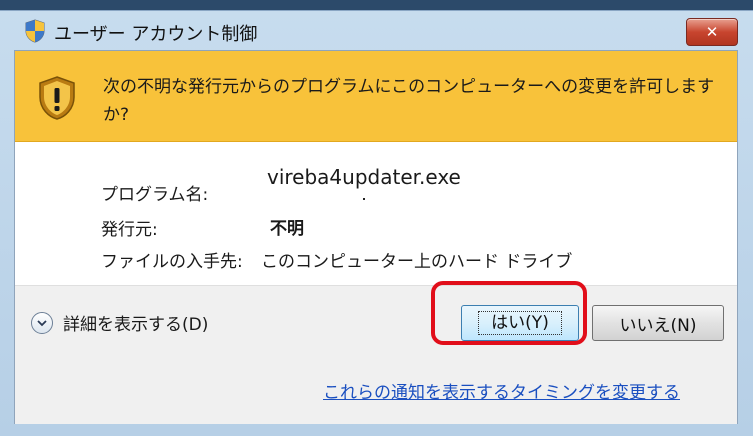 The height and width of the screenshot is (436, 753). I want to click on yes-button-highlight, so click(509, 313).